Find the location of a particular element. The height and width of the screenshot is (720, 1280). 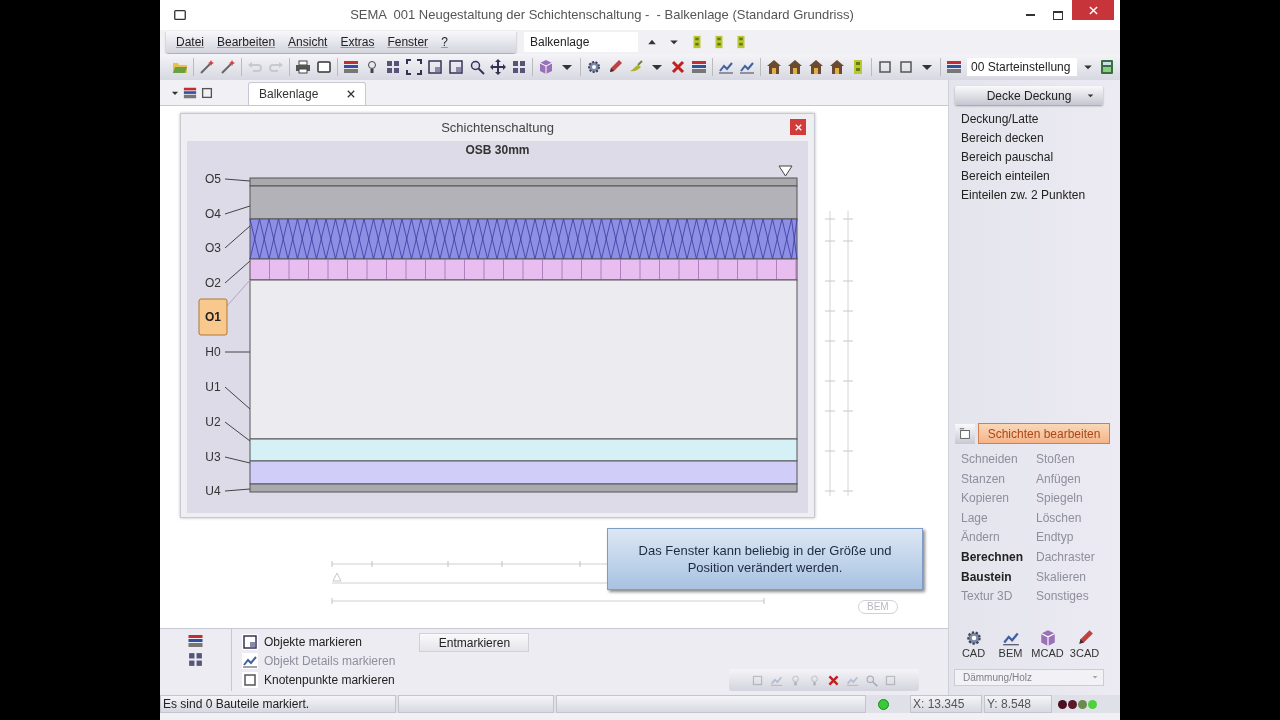

corners-icon is located at coordinates (414, 67).